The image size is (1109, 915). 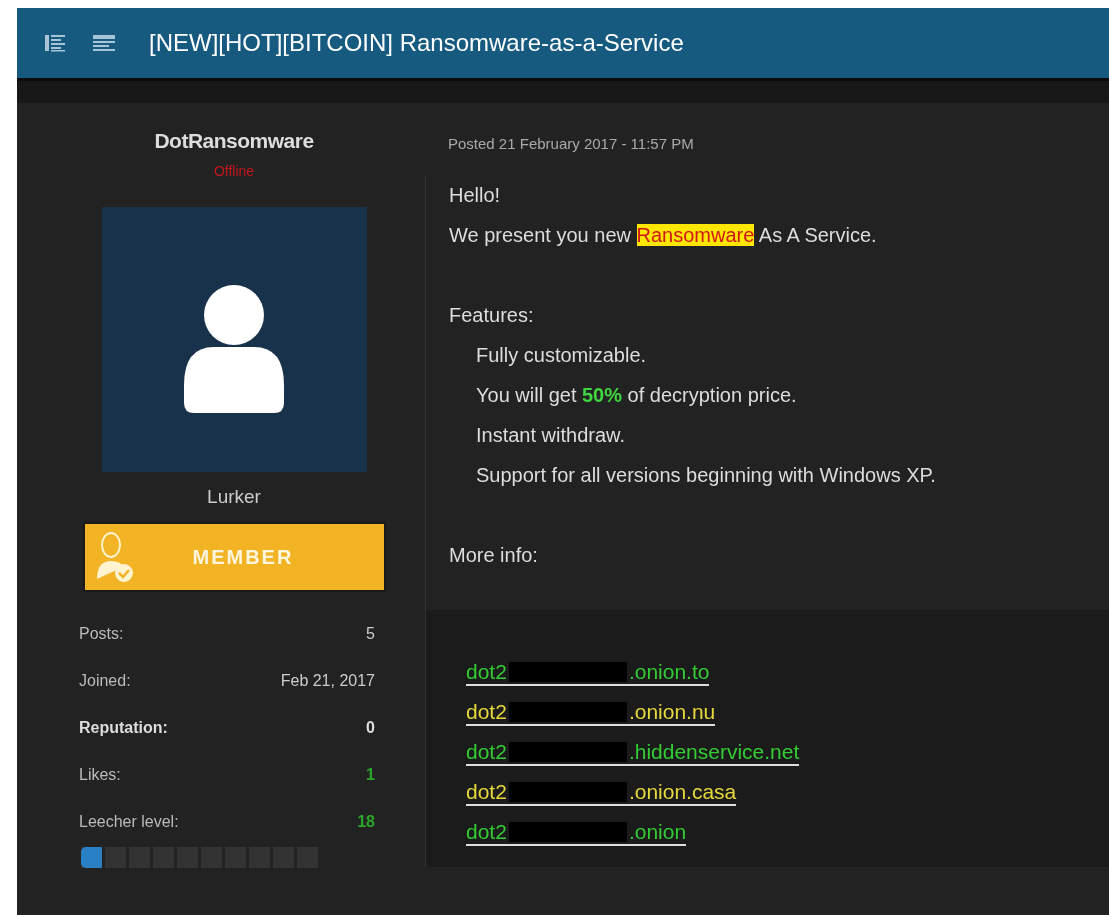 I want to click on link: .hiddenservice.net, so click(x=714, y=752).